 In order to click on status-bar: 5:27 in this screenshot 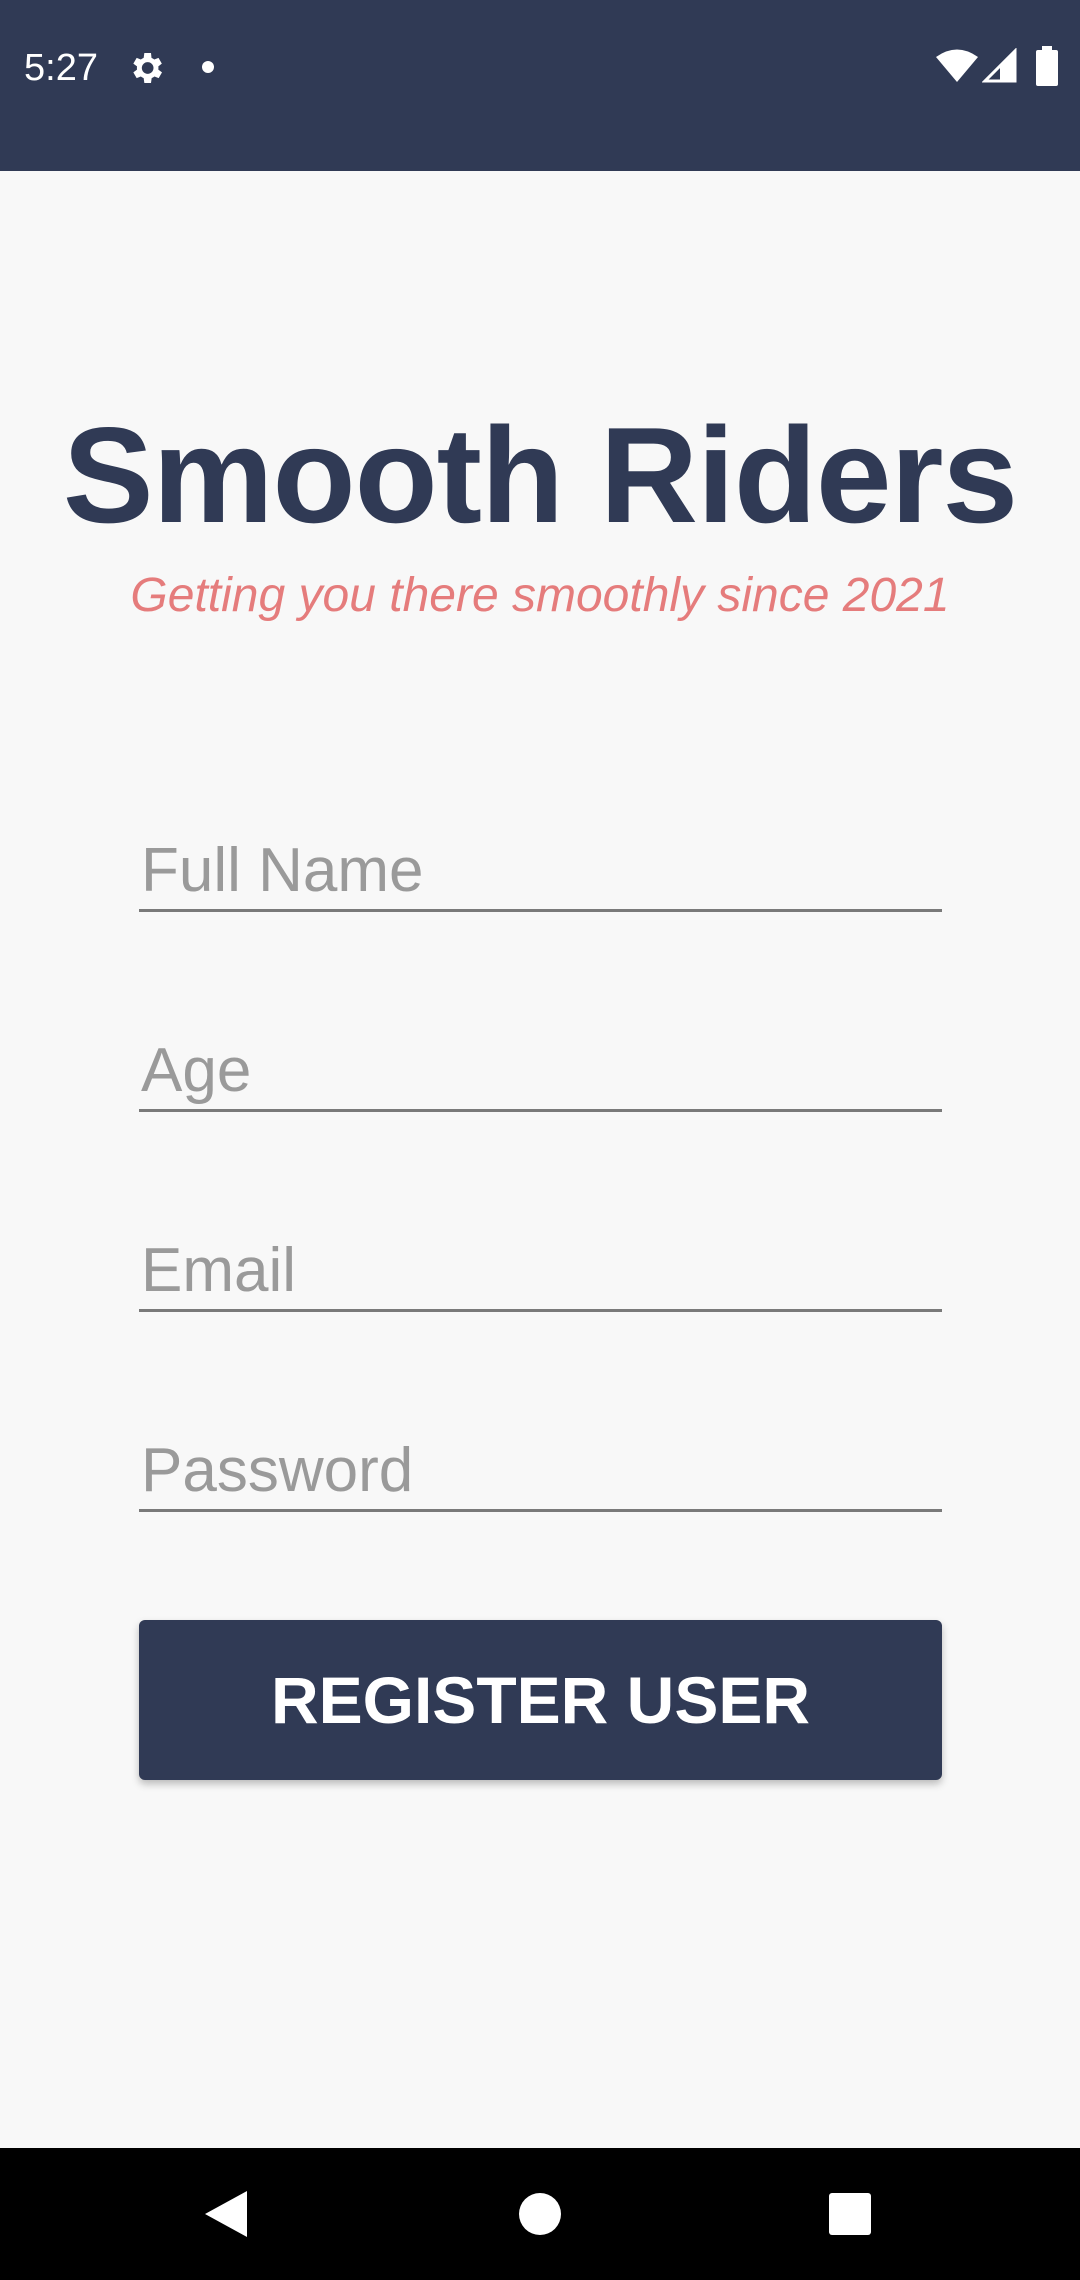, I will do `click(540, 85)`.